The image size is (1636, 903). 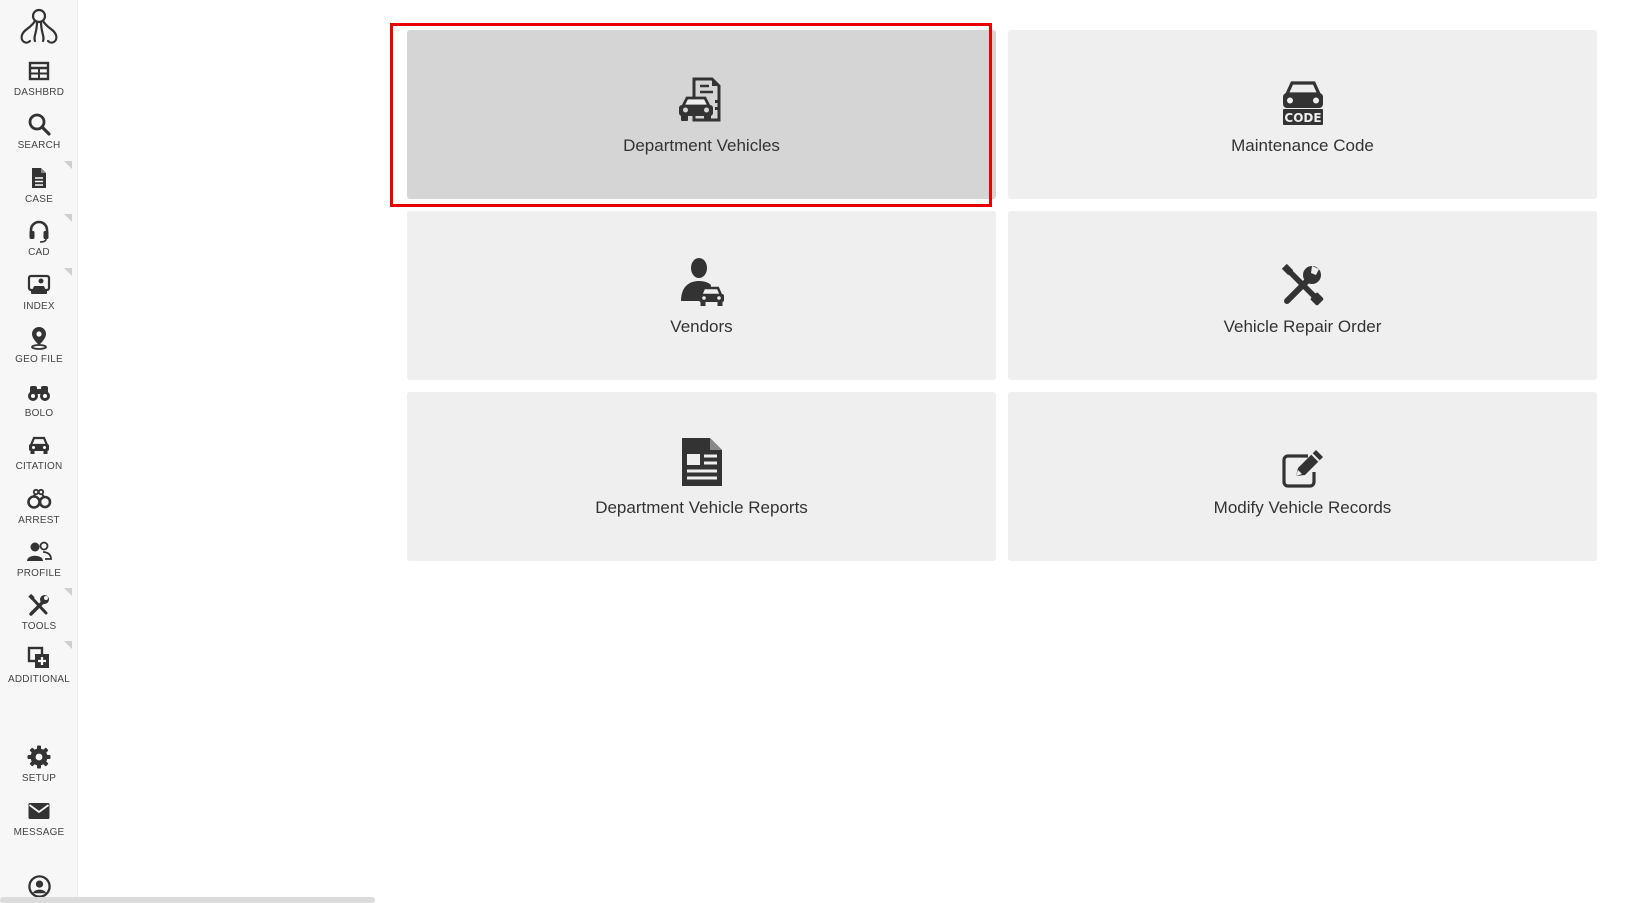 I want to click on sidebar-item-label: ARREST, so click(x=39, y=520).